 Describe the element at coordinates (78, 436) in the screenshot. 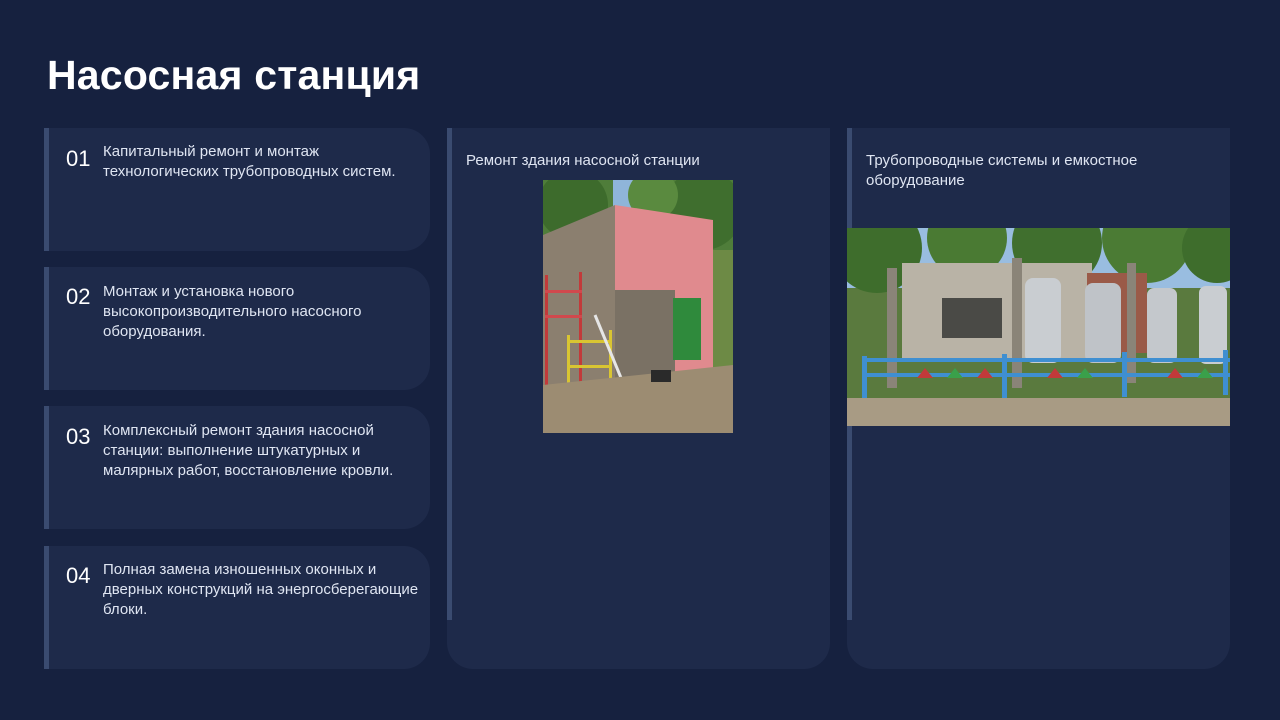

I see `item-number: 03` at that location.